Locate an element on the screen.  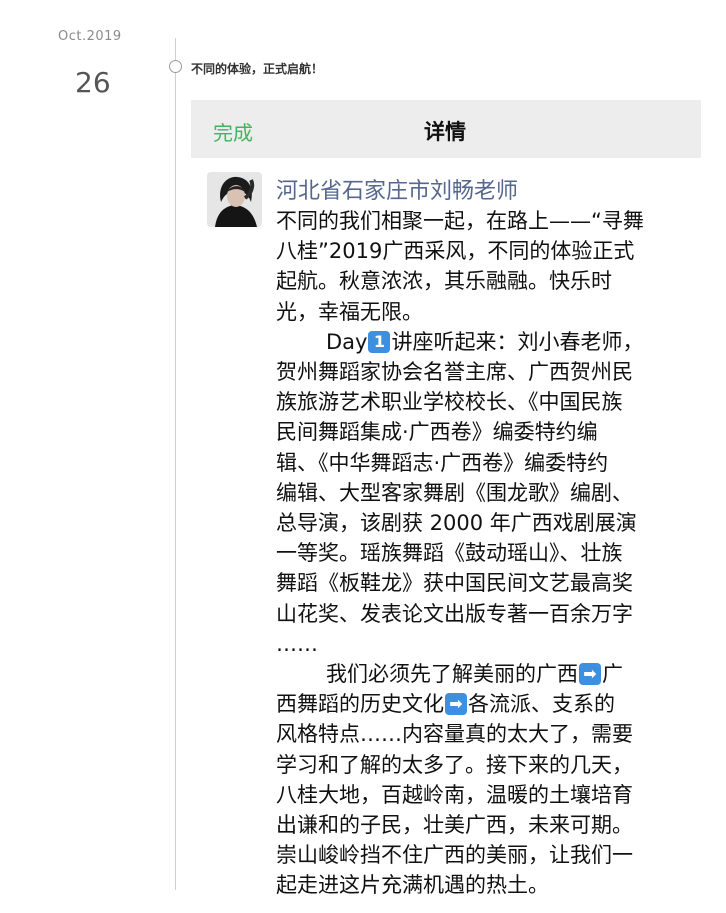
body-line: 起走进这片充满机遇的热土。 is located at coordinates (412, 885).